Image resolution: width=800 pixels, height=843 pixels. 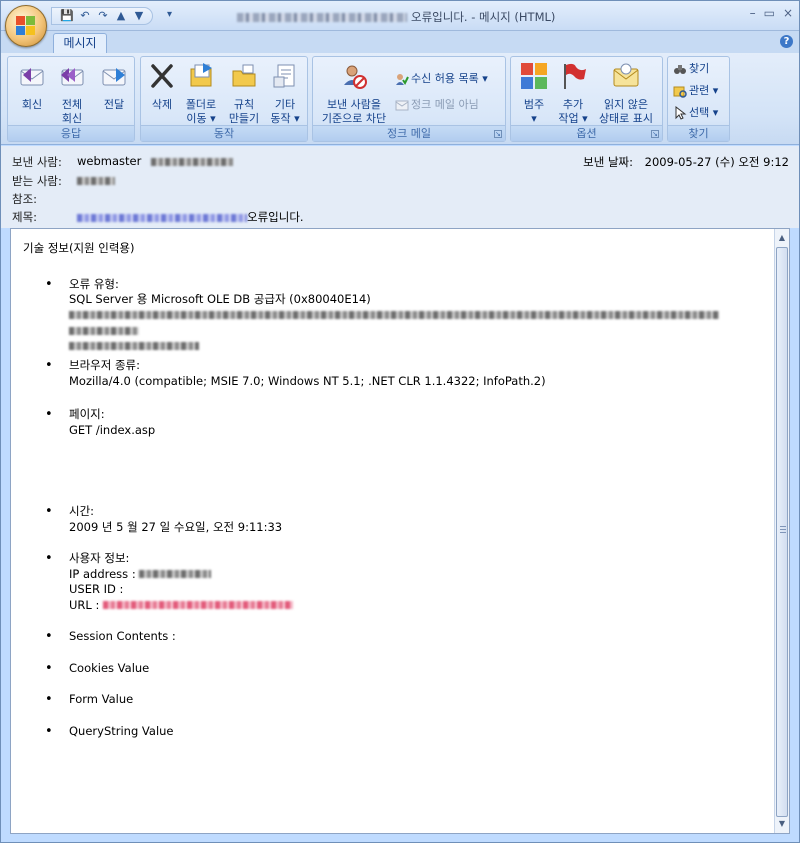 I want to click on categorize-button: 범주 ▾, so click(x=534, y=93).